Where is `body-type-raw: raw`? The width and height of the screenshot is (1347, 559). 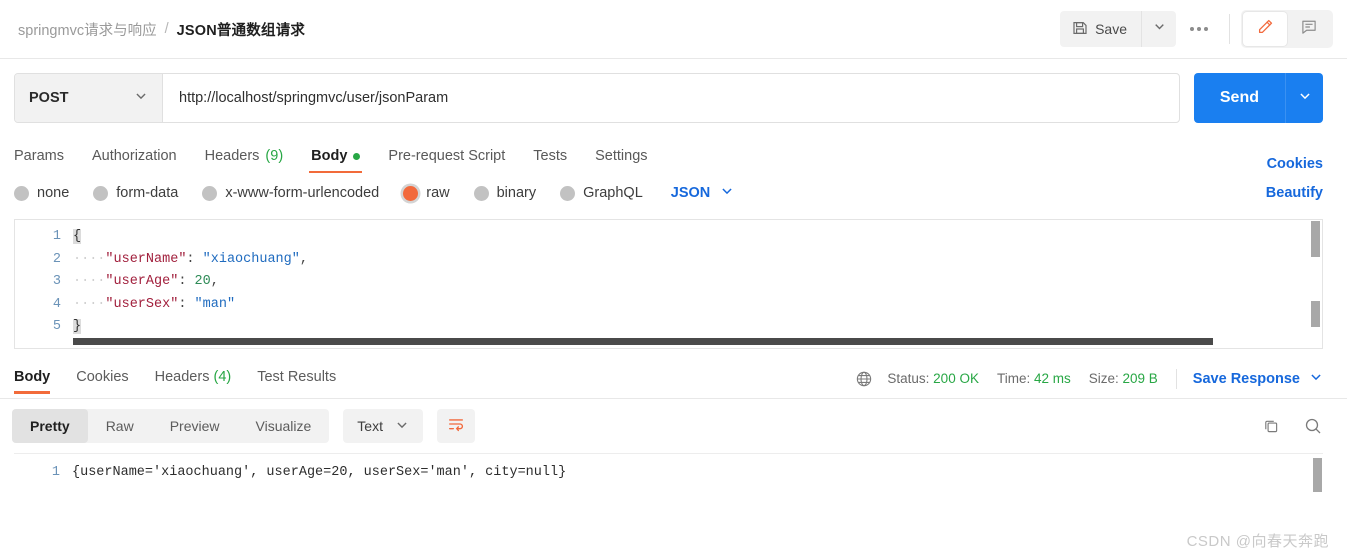
body-type-raw: raw is located at coordinates (426, 193).